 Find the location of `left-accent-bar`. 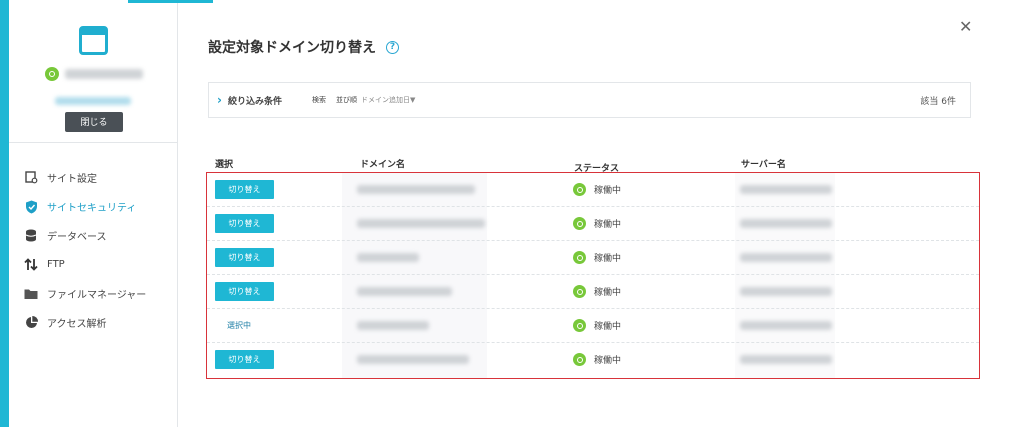

left-accent-bar is located at coordinates (4, 213).